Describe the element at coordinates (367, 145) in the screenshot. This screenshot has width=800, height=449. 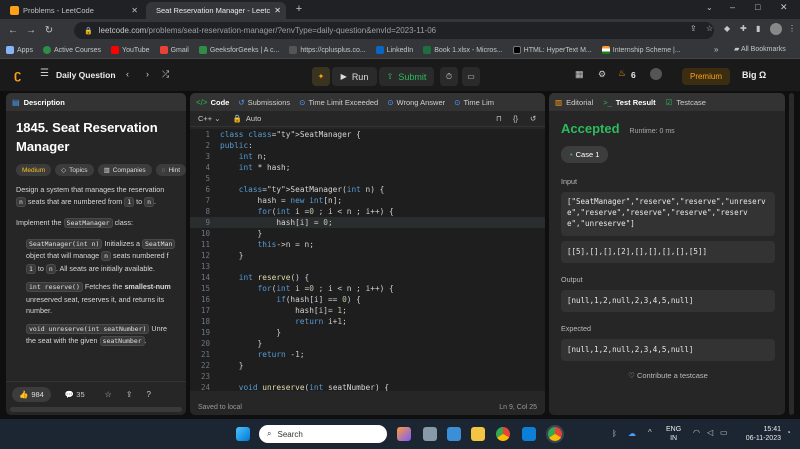
I see `code-line: 2 public:` at that location.